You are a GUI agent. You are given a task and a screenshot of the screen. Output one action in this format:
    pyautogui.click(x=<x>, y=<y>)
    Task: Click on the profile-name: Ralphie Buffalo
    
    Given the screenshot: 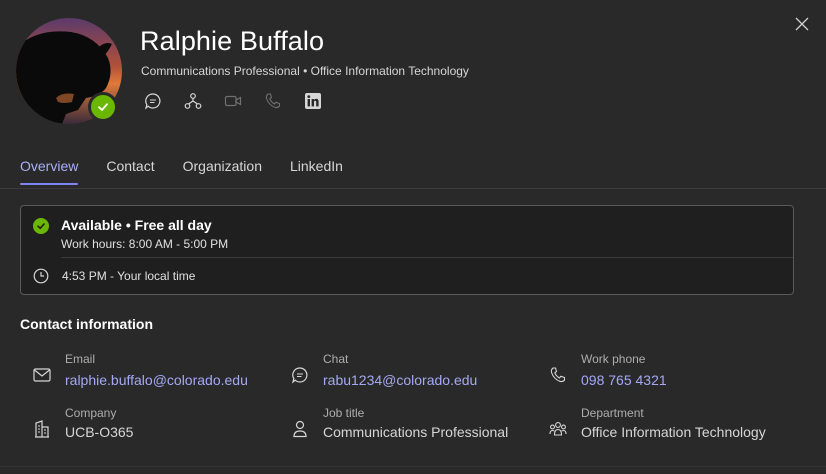 What is the action you would take?
    pyautogui.click(x=232, y=41)
    